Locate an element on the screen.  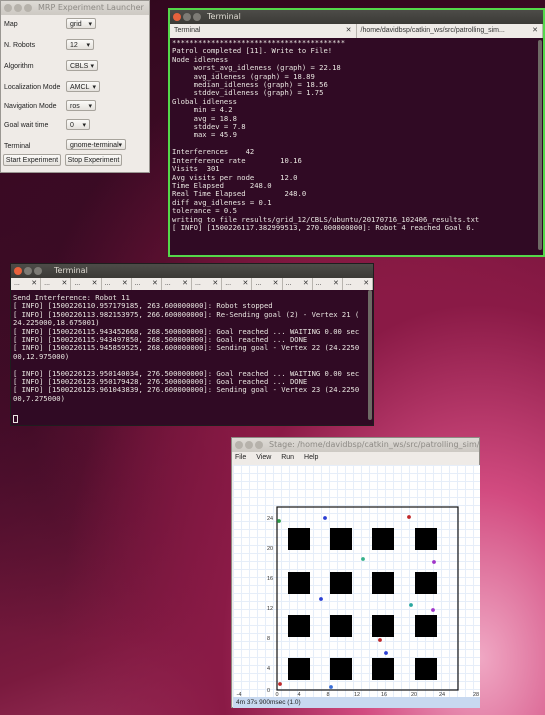
algorithm-value: CBLS is located at coordinates (79, 66).